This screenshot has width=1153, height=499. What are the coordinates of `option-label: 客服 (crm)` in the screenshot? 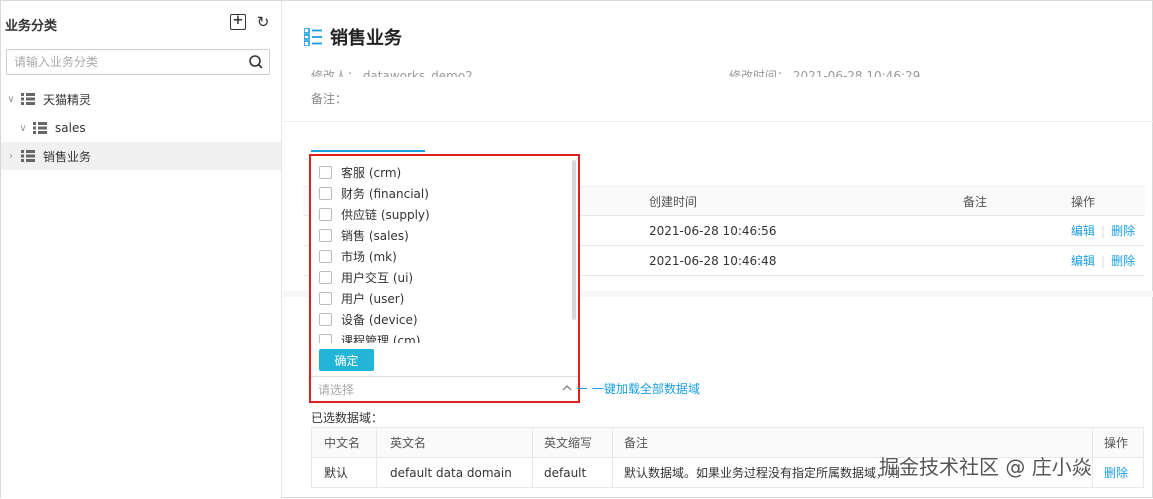 It's located at (371, 173).